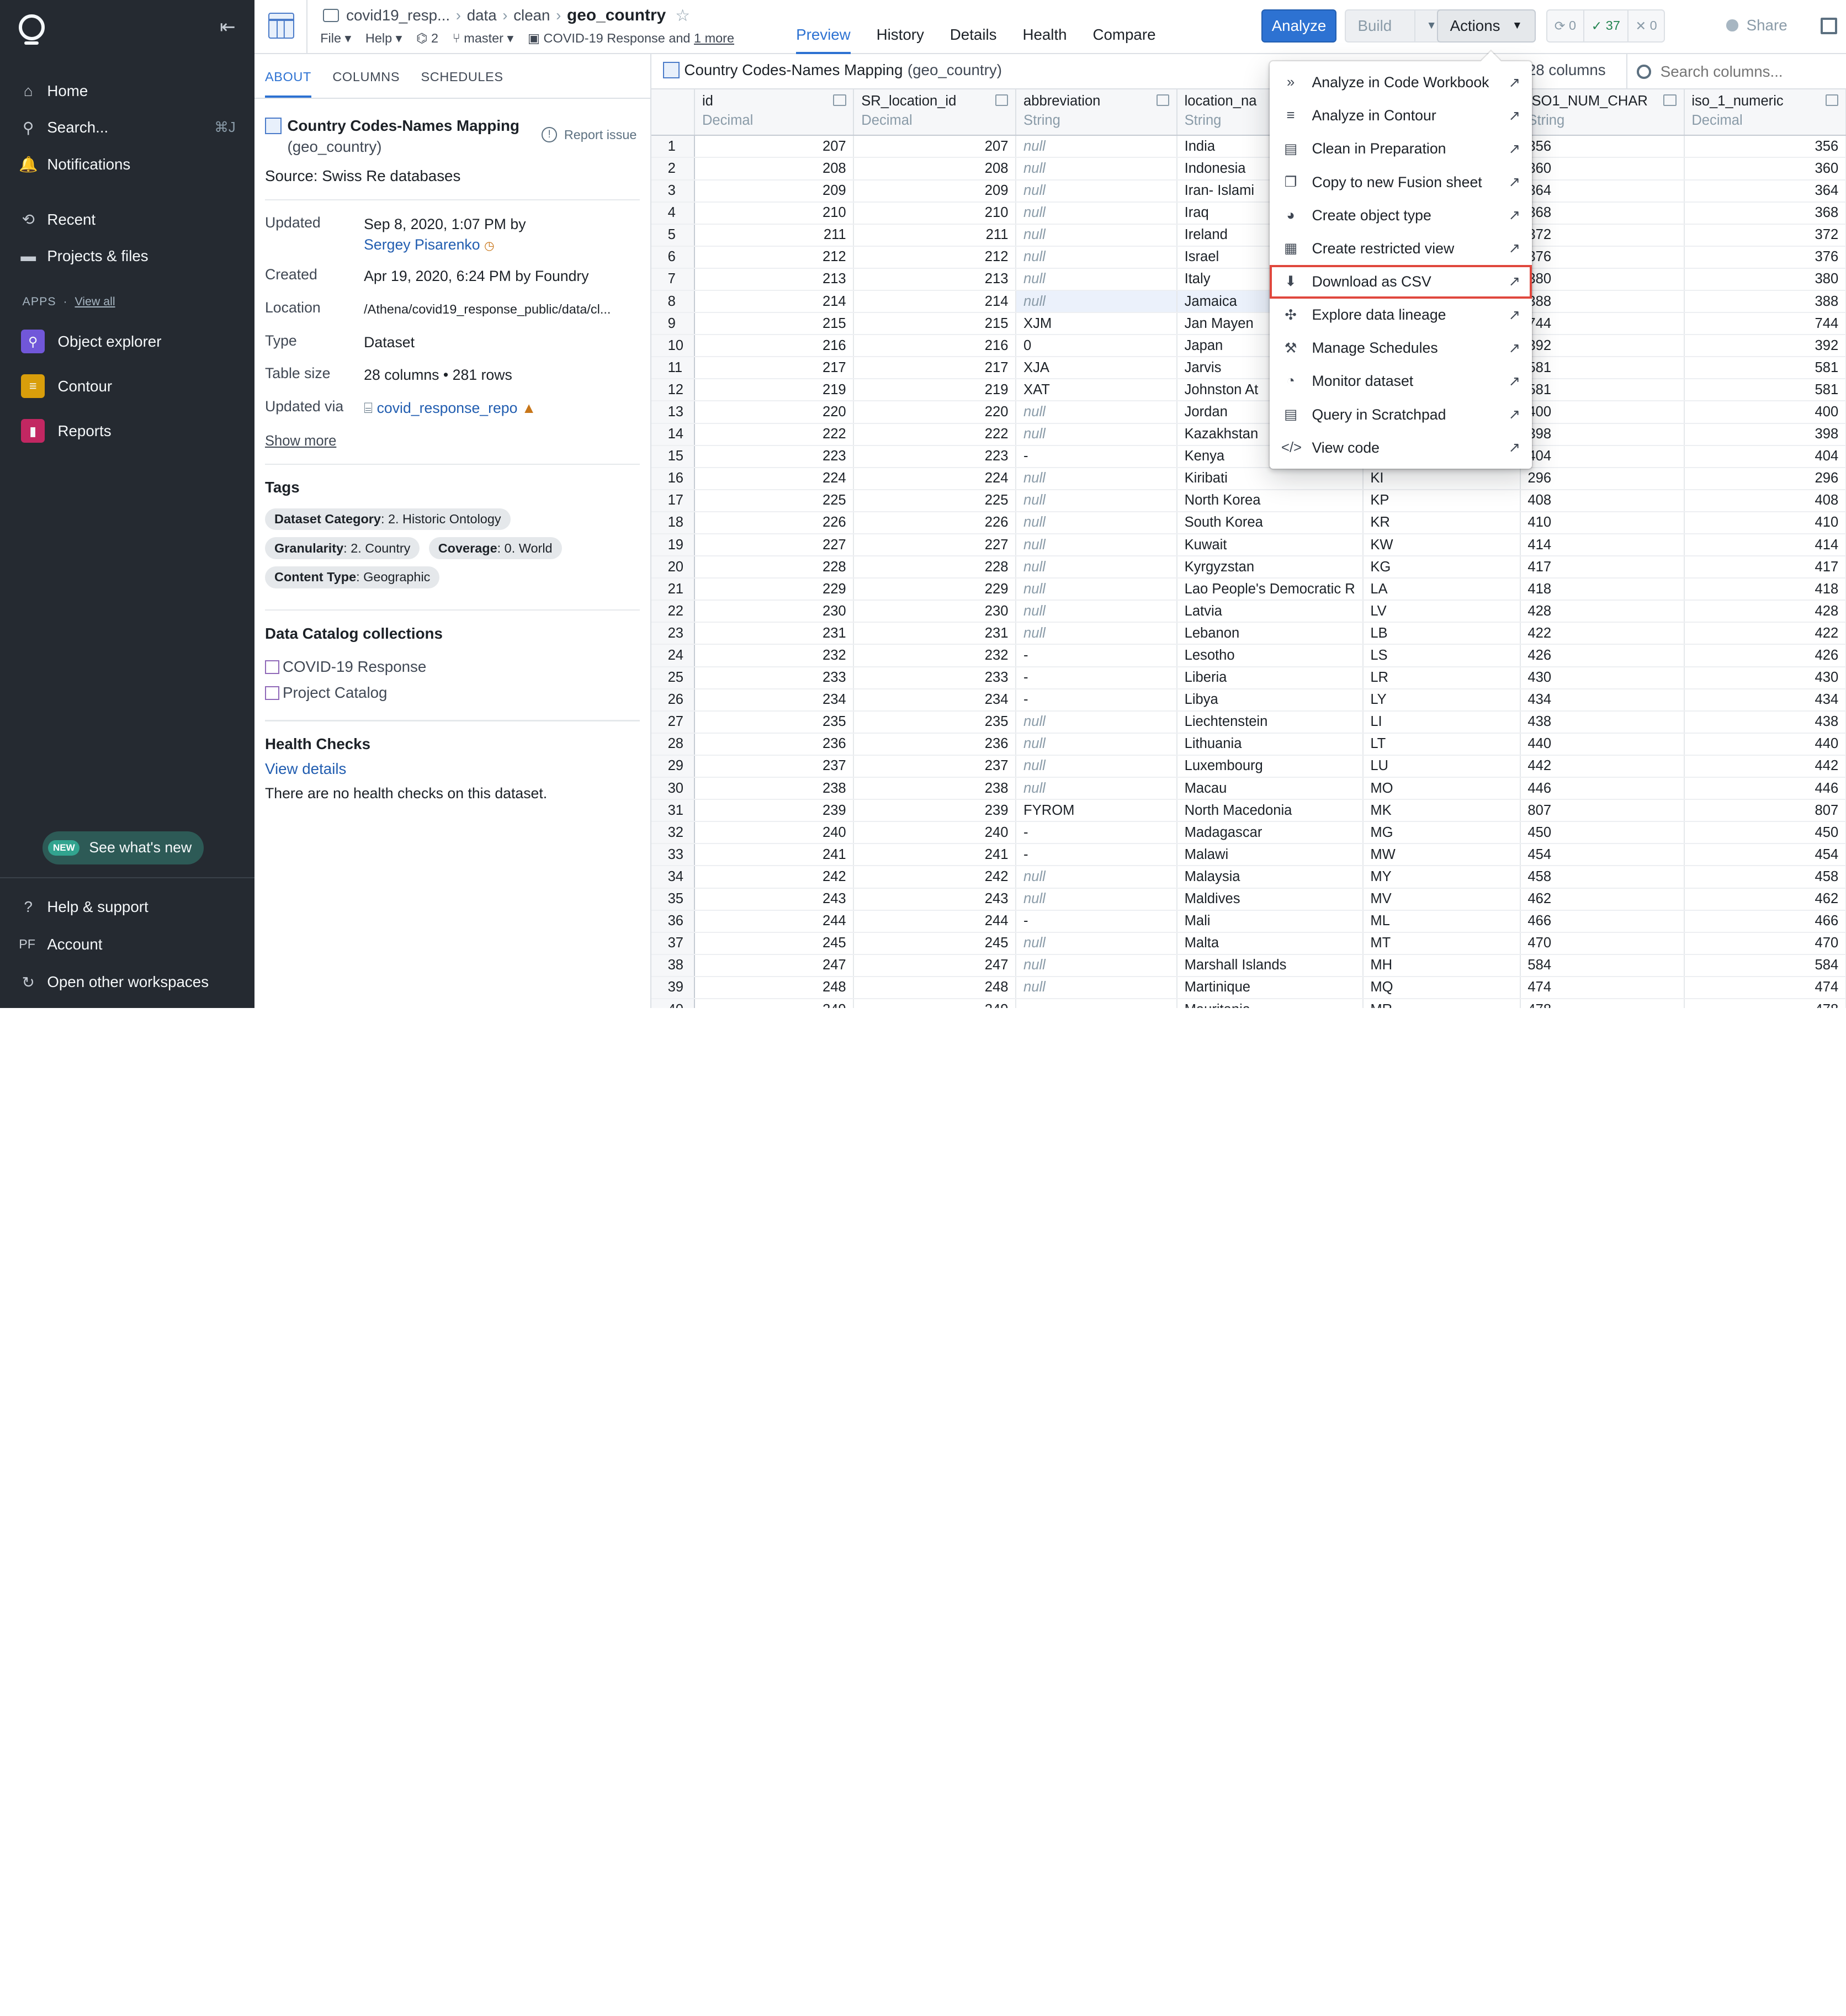 This screenshot has height=2016, width=1846. Describe the element at coordinates (1249, 390) in the screenshot. I see `table-row: 12 219 219 XAT Johnston At 581 581` at that location.